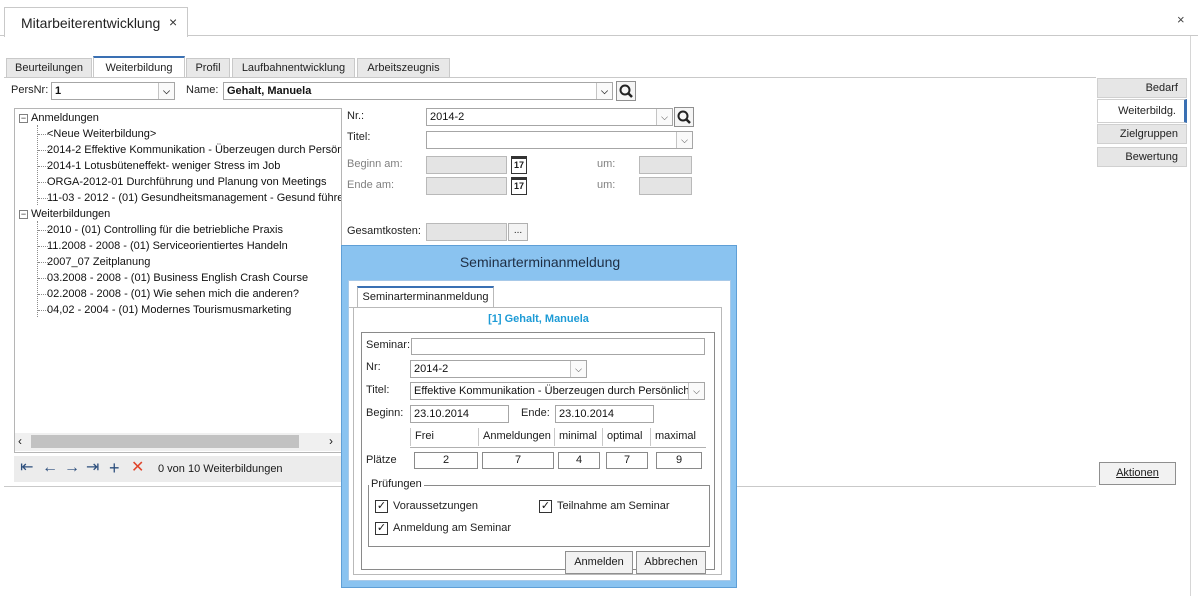 The height and width of the screenshot is (596, 1198). Describe the element at coordinates (549, 117) in the screenshot. I see `nr-select: 2014-2 ⌵` at that location.